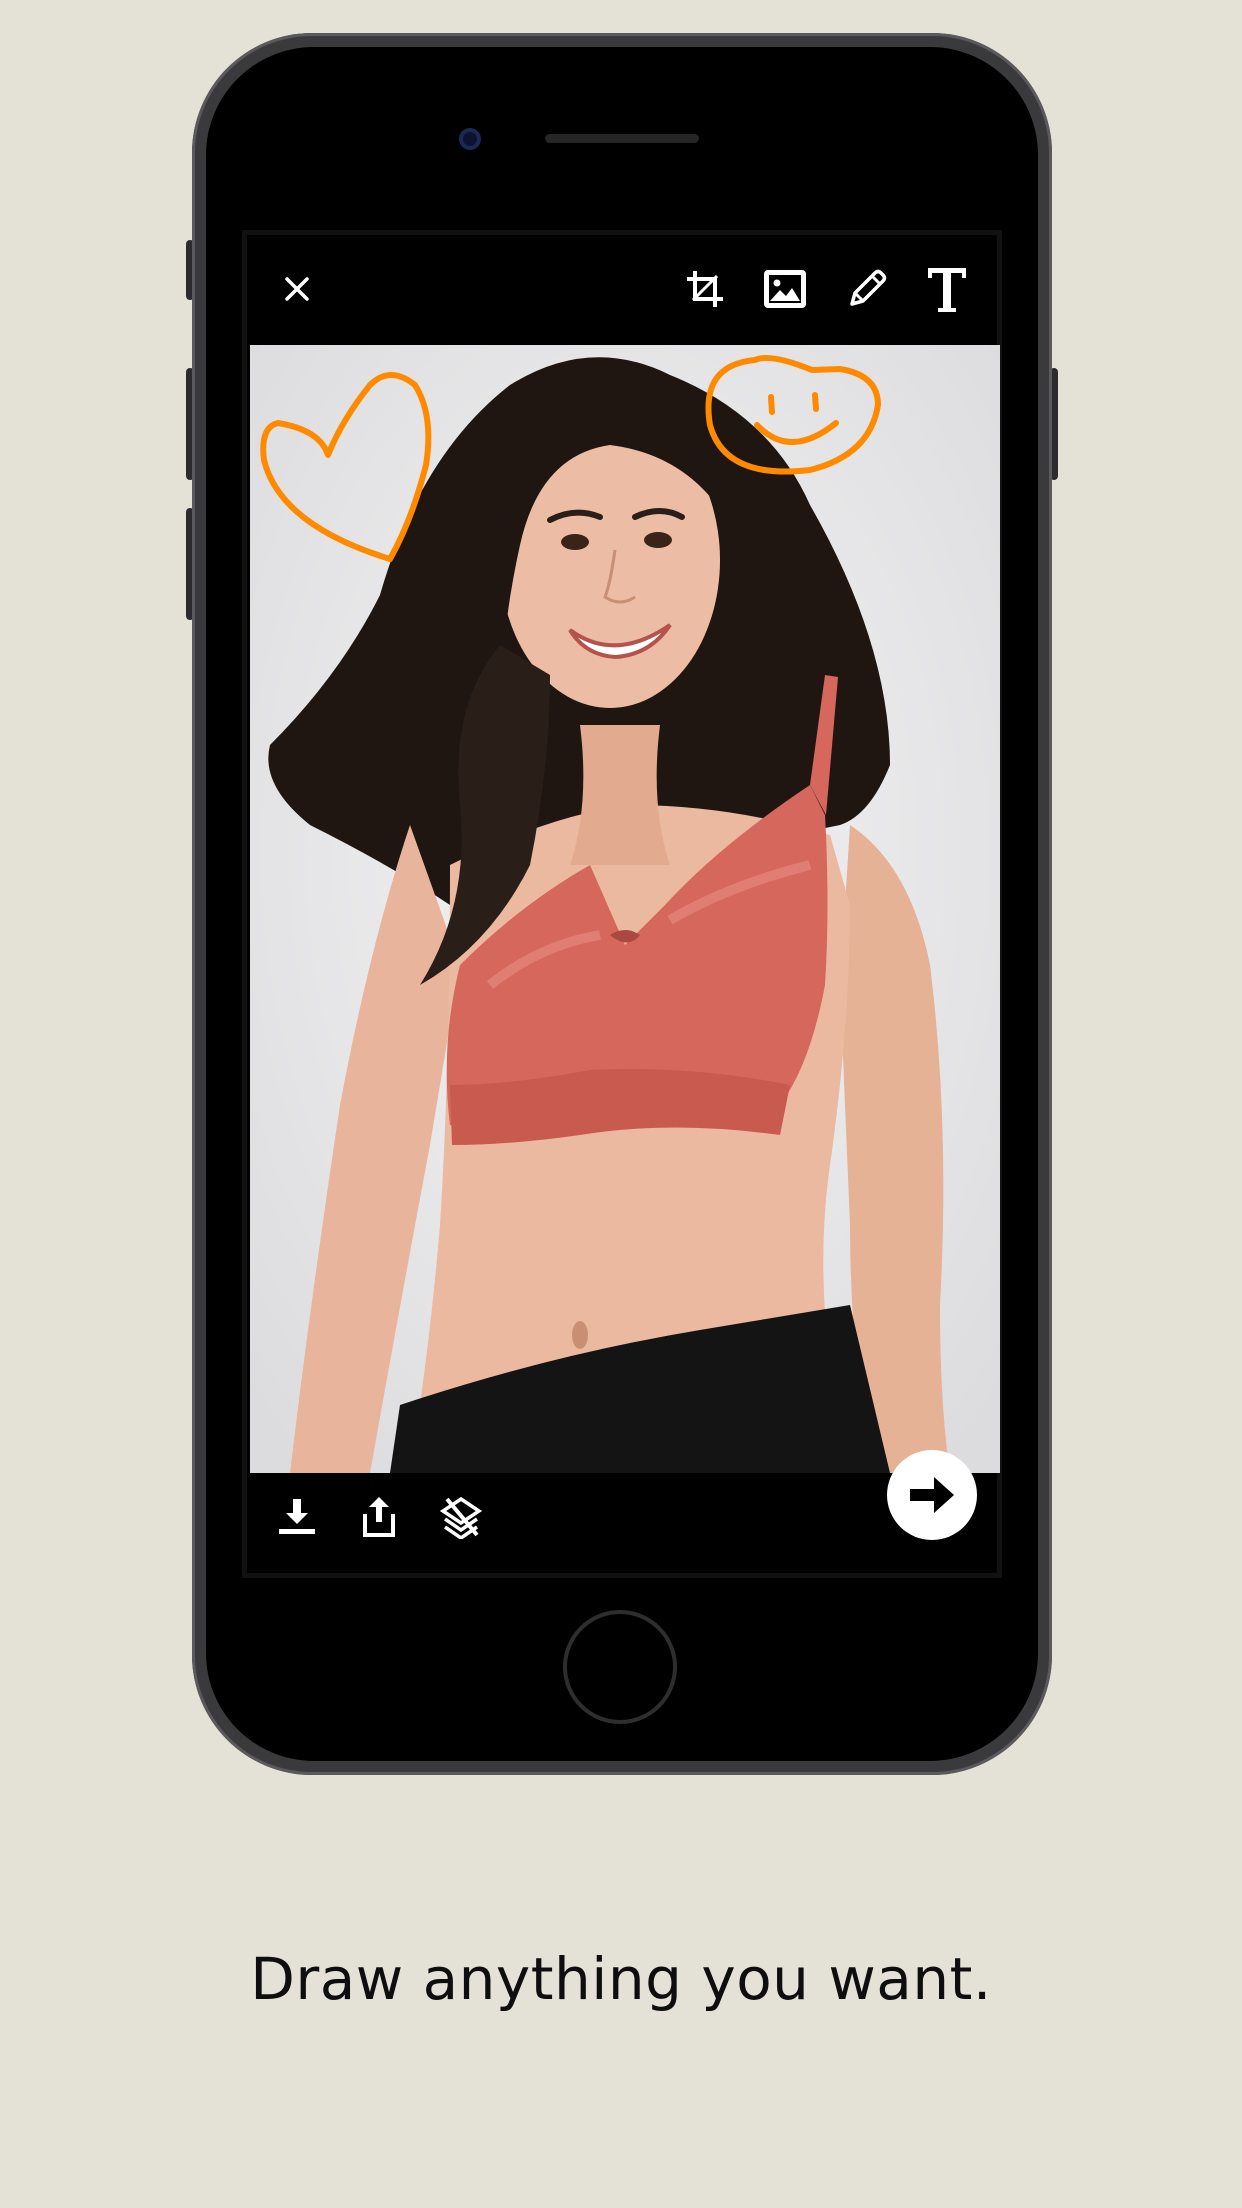 Image resolution: width=1242 pixels, height=2208 pixels. What do you see at coordinates (470, 139) in the screenshot?
I see `front-camera` at bounding box center [470, 139].